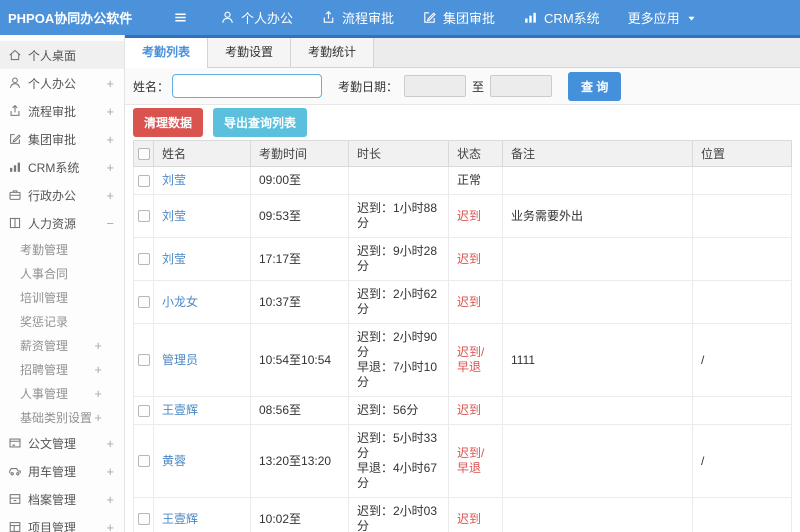 The height and width of the screenshot is (532, 800). I want to click on top-nav-item-workflow-approval: 流程审批, so click(357, 17).